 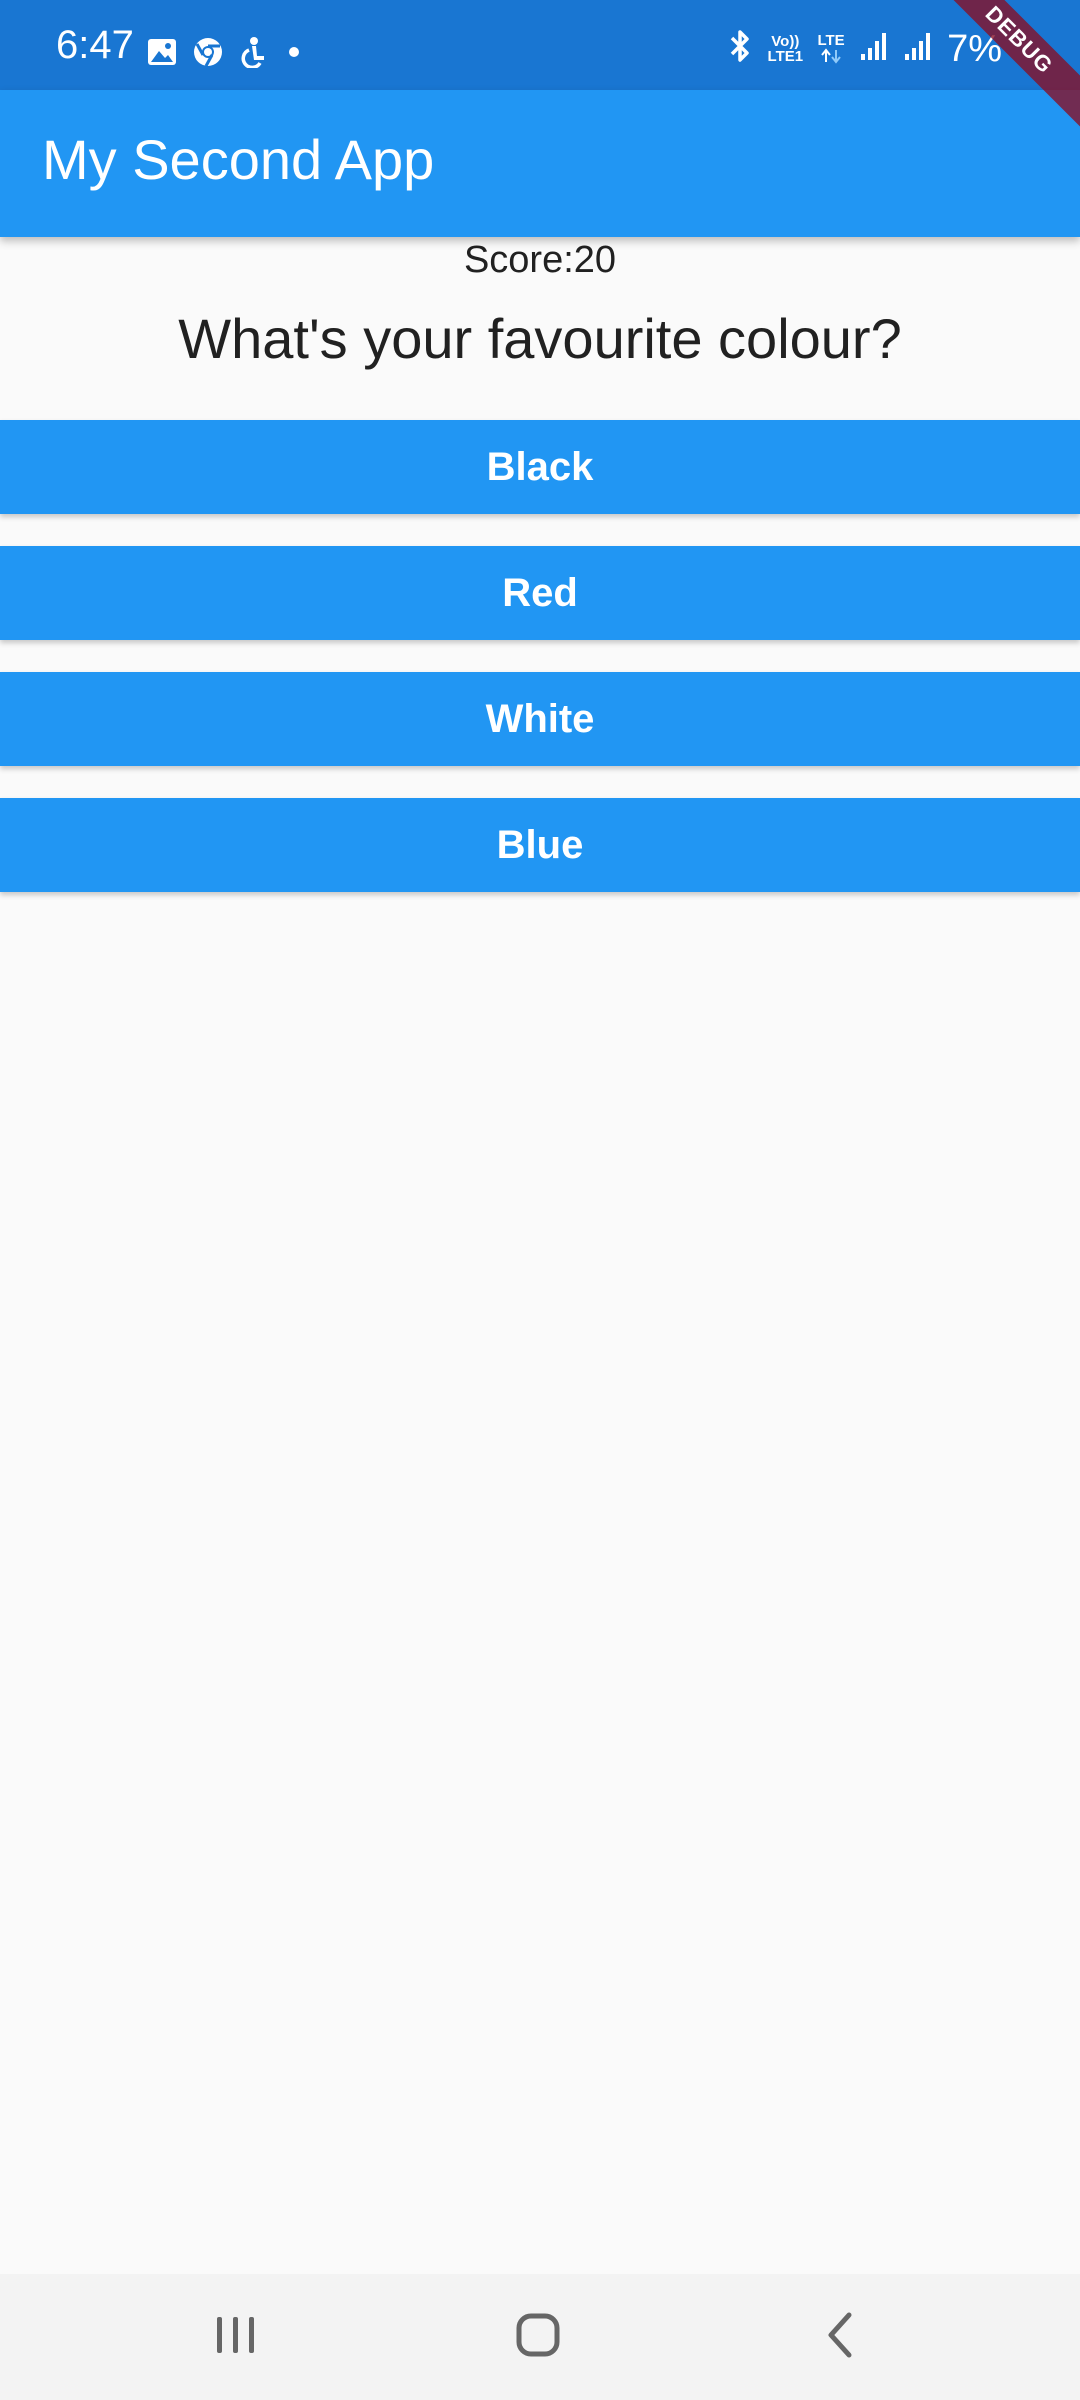 I want to click on bluetooth-icon, so click(x=740, y=48).